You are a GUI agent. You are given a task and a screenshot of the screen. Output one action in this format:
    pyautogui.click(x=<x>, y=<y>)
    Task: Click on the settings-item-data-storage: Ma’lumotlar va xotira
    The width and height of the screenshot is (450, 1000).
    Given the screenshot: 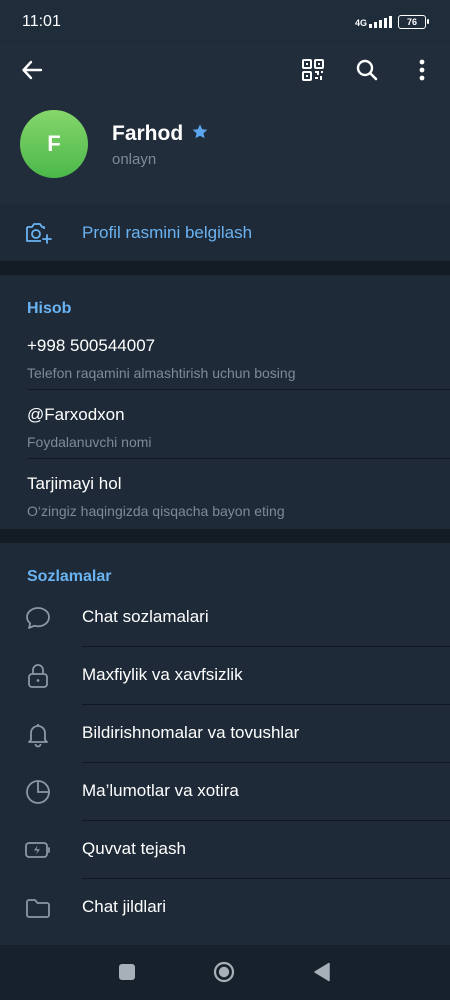 What is the action you would take?
    pyautogui.click(x=225, y=791)
    